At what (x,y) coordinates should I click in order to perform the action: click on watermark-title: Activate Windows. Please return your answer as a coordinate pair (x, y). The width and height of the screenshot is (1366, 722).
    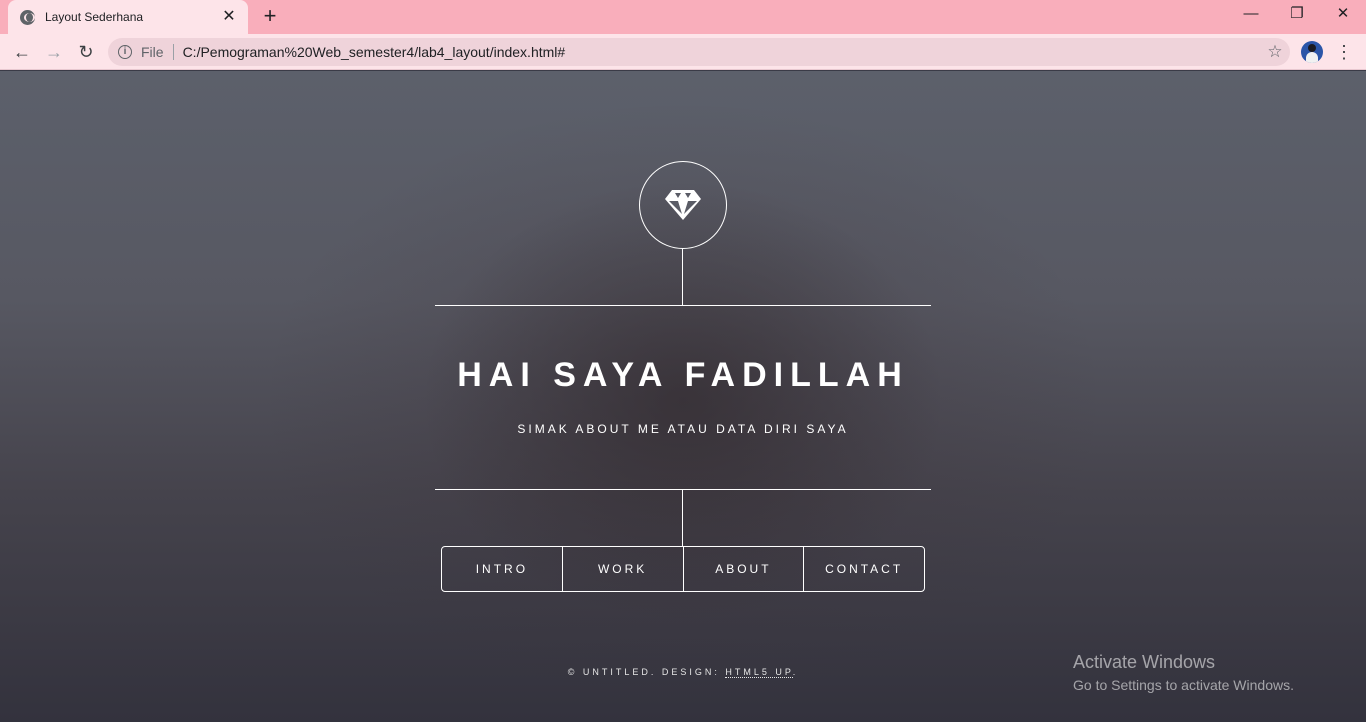
    Looking at the image, I should click on (1144, 662).